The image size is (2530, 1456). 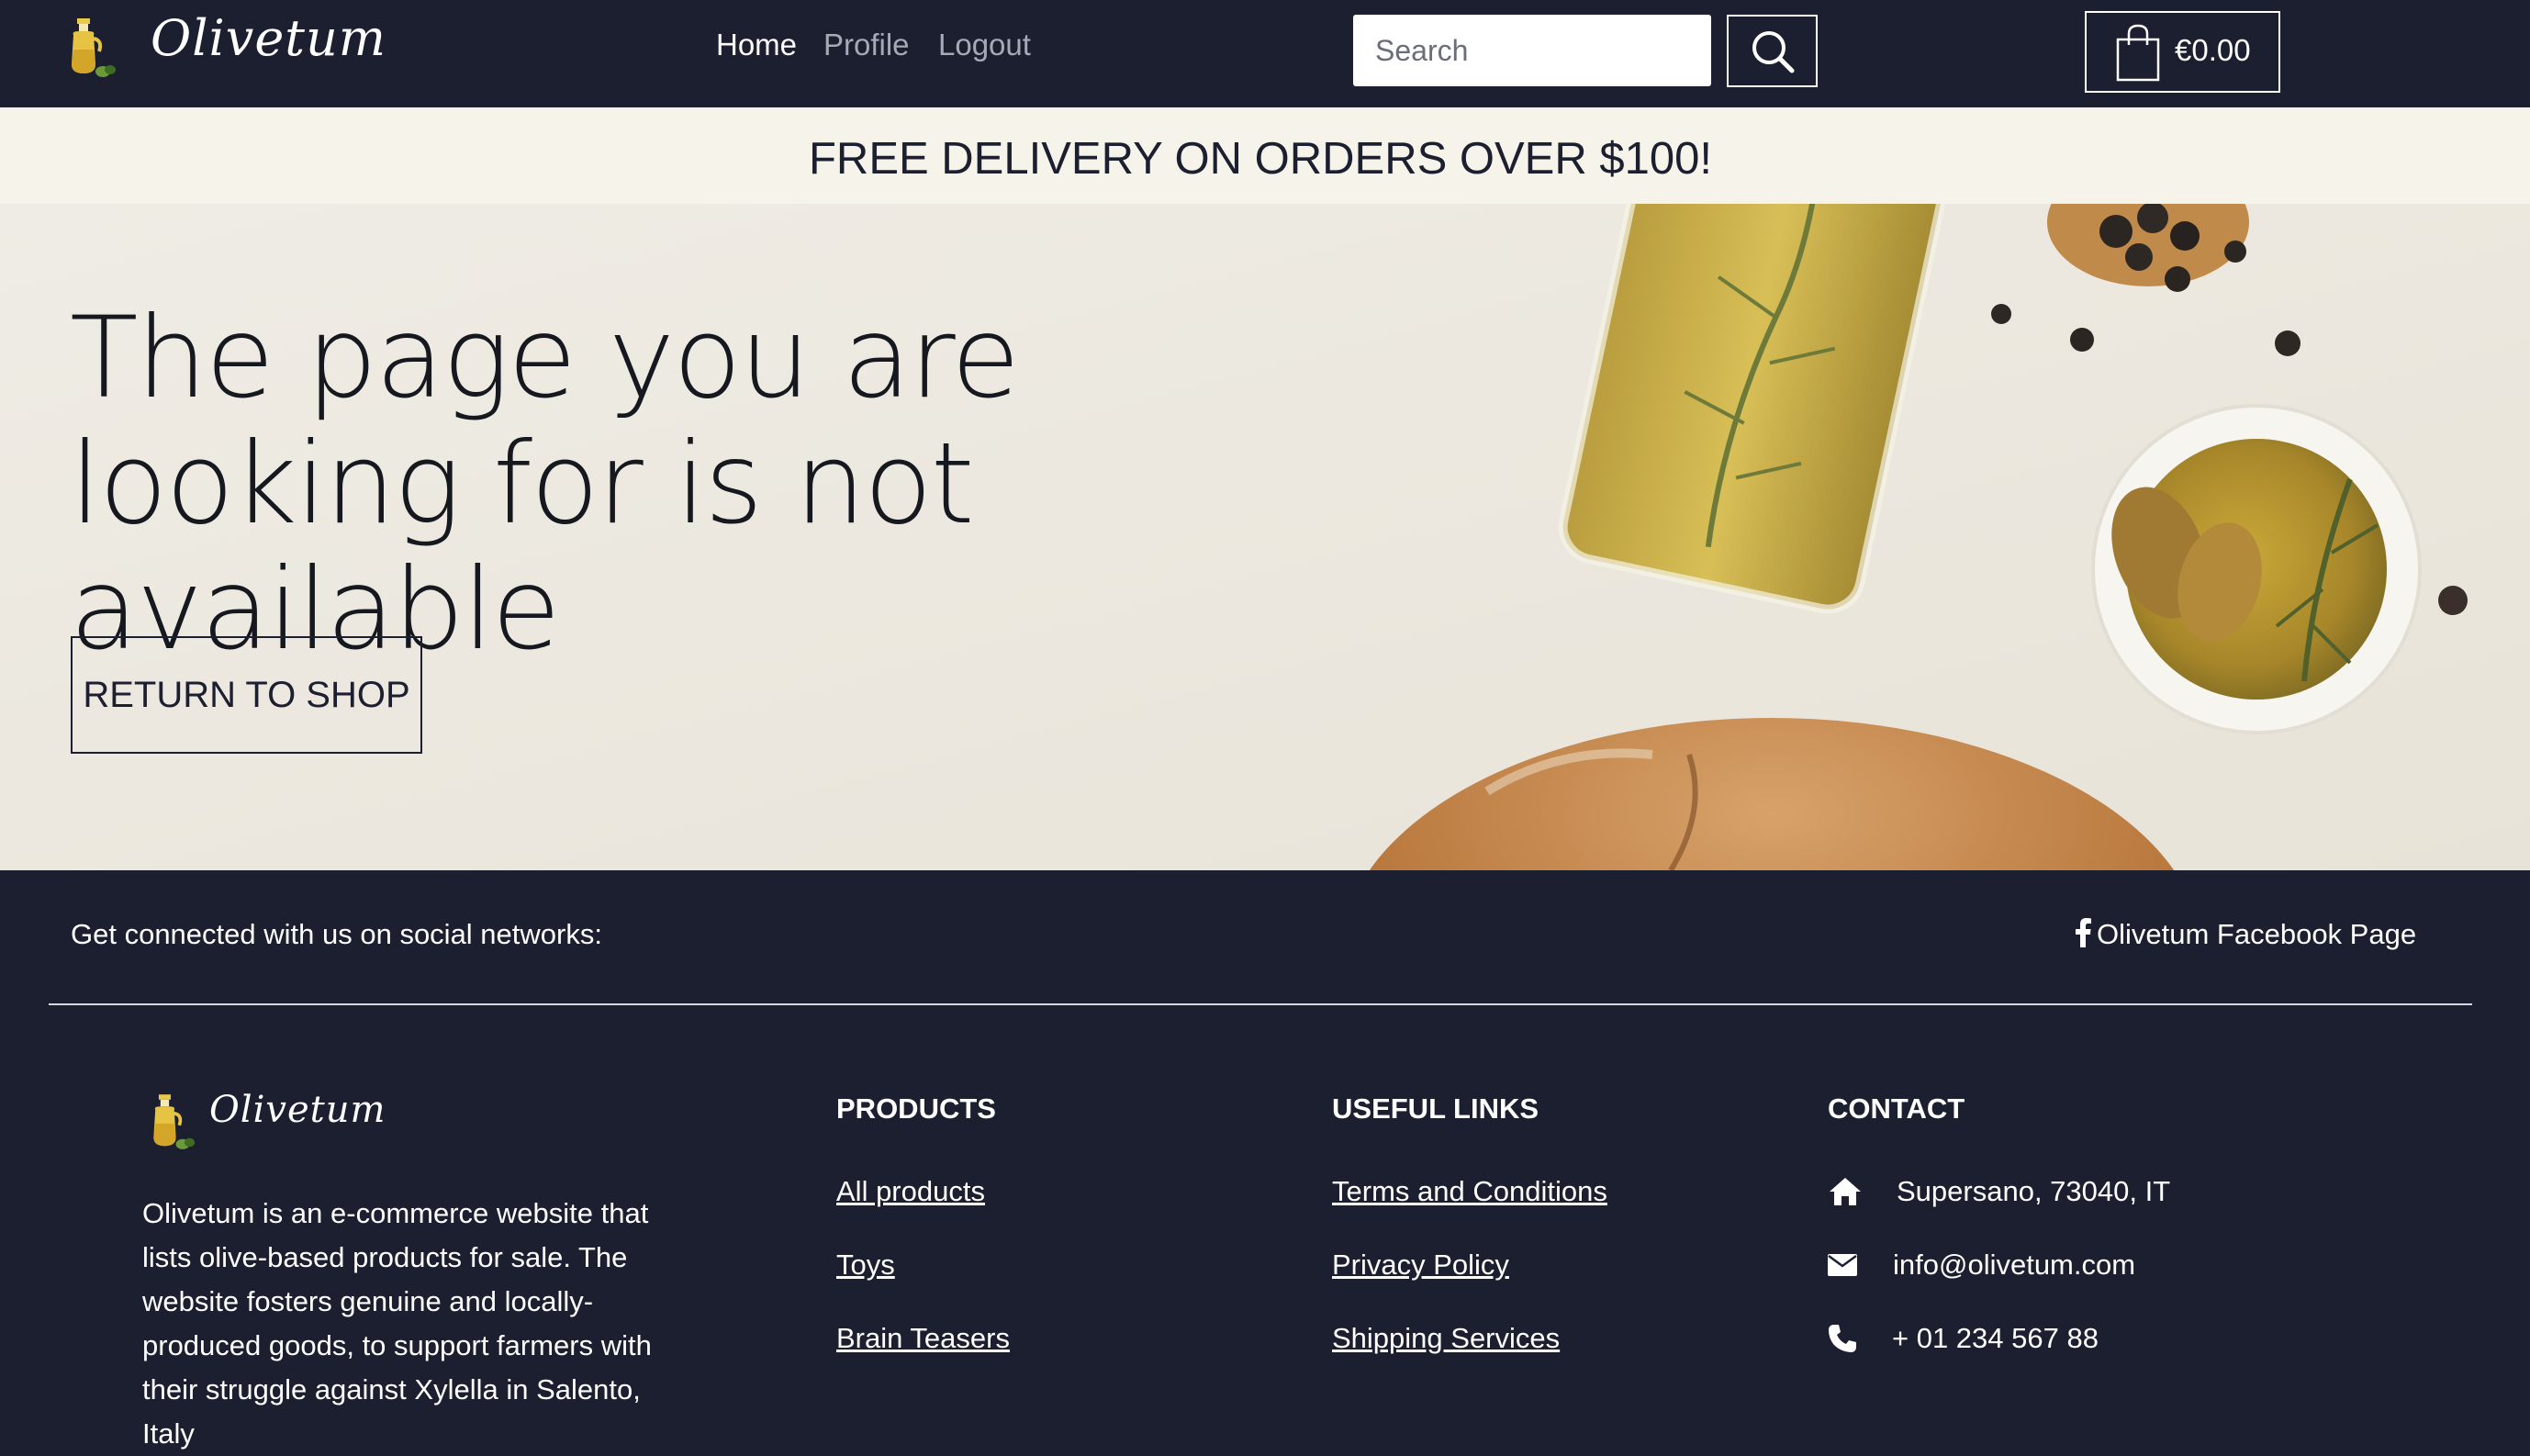 I want to click on products-heading: PRODUCTS, so click(x=916, y=1108).